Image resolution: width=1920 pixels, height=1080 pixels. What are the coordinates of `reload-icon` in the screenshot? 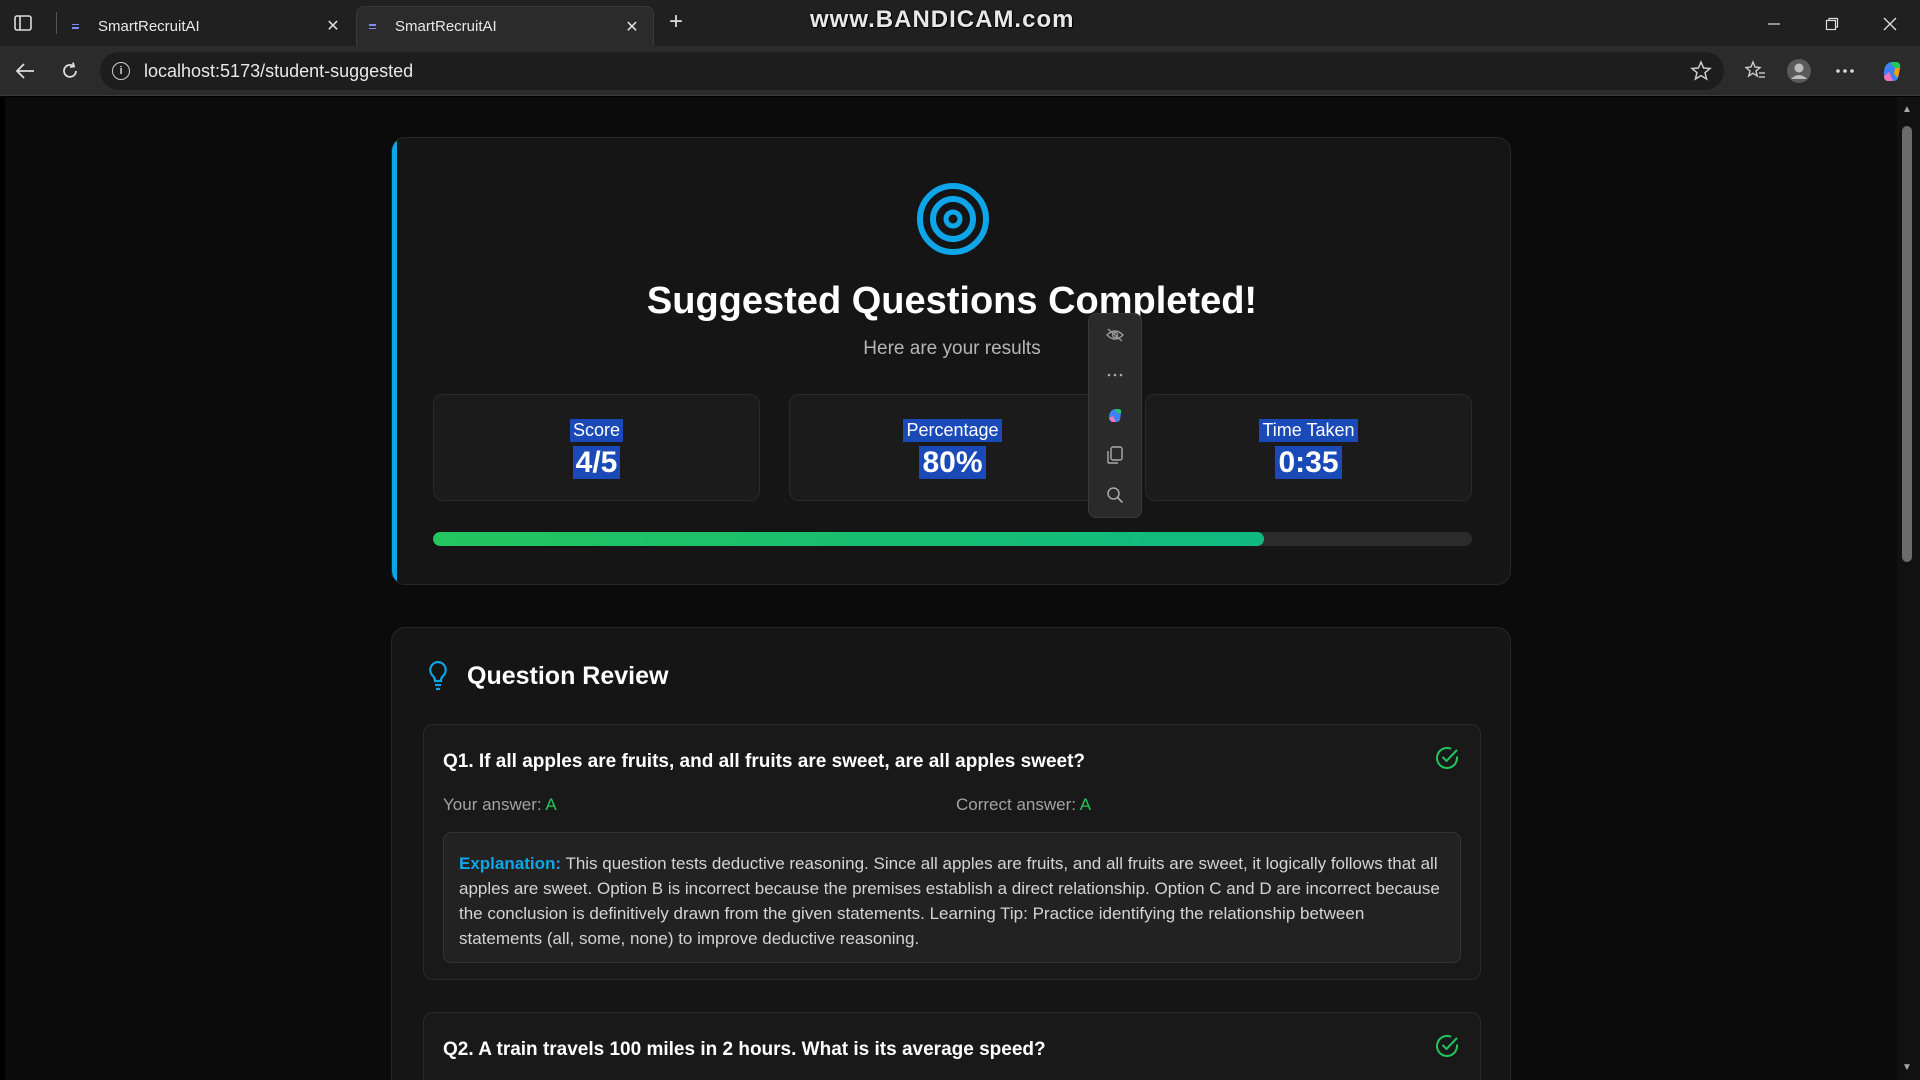 It's located at (70, 71).